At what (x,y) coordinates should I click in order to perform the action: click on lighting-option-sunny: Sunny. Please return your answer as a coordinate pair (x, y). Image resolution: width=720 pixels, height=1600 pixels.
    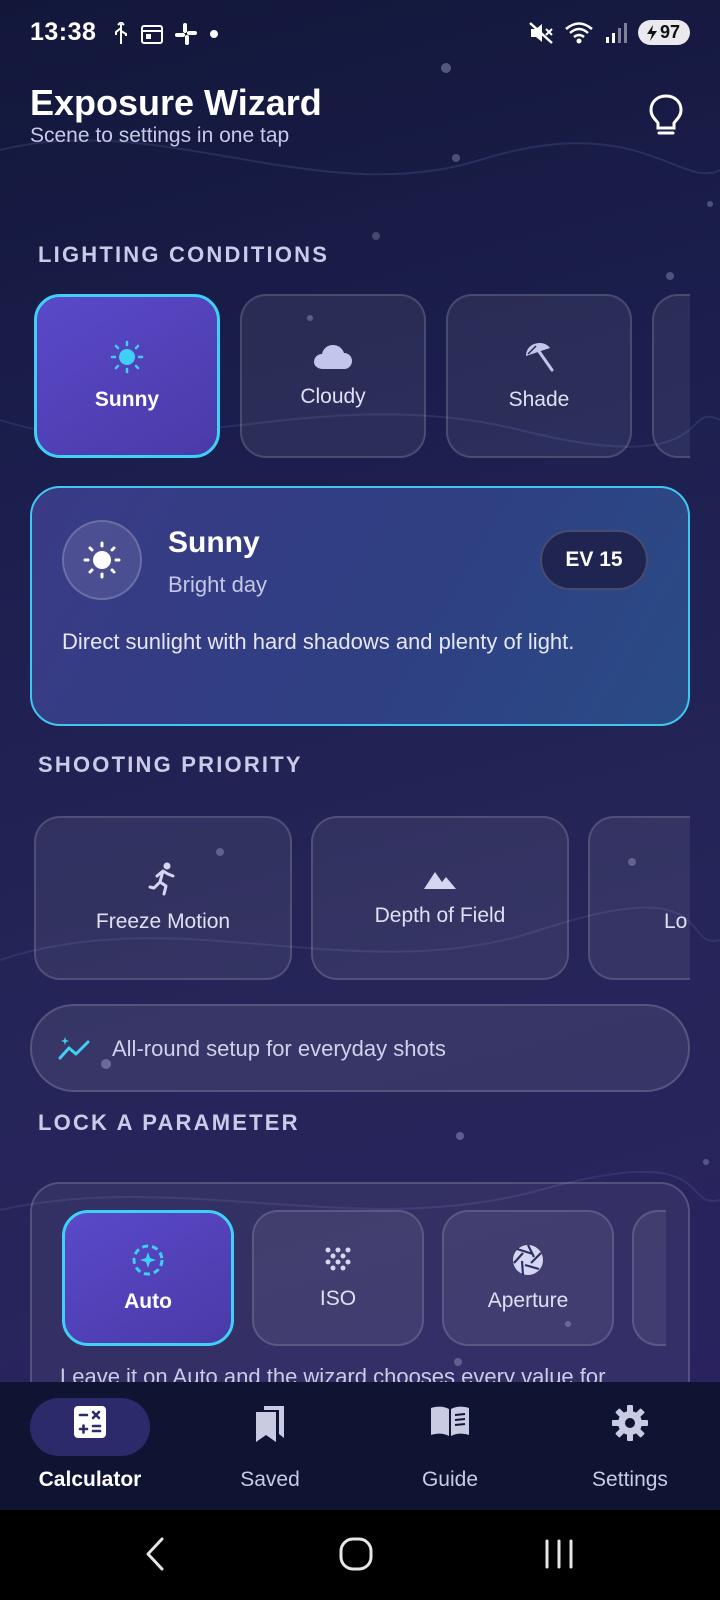
    Looking at the image, I should click on (127, 376).